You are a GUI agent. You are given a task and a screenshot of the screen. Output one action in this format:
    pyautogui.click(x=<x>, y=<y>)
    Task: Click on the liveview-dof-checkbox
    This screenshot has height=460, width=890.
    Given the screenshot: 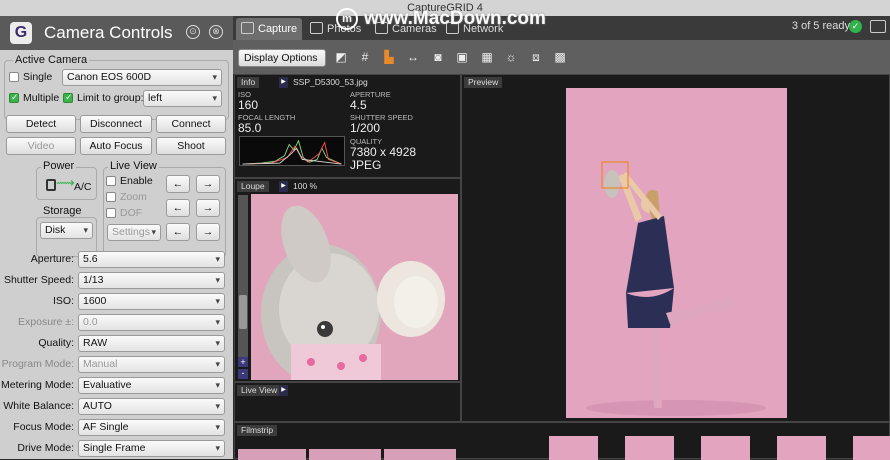 What is the action you would take?
    pyautogui.click(x=111, y=213)
    